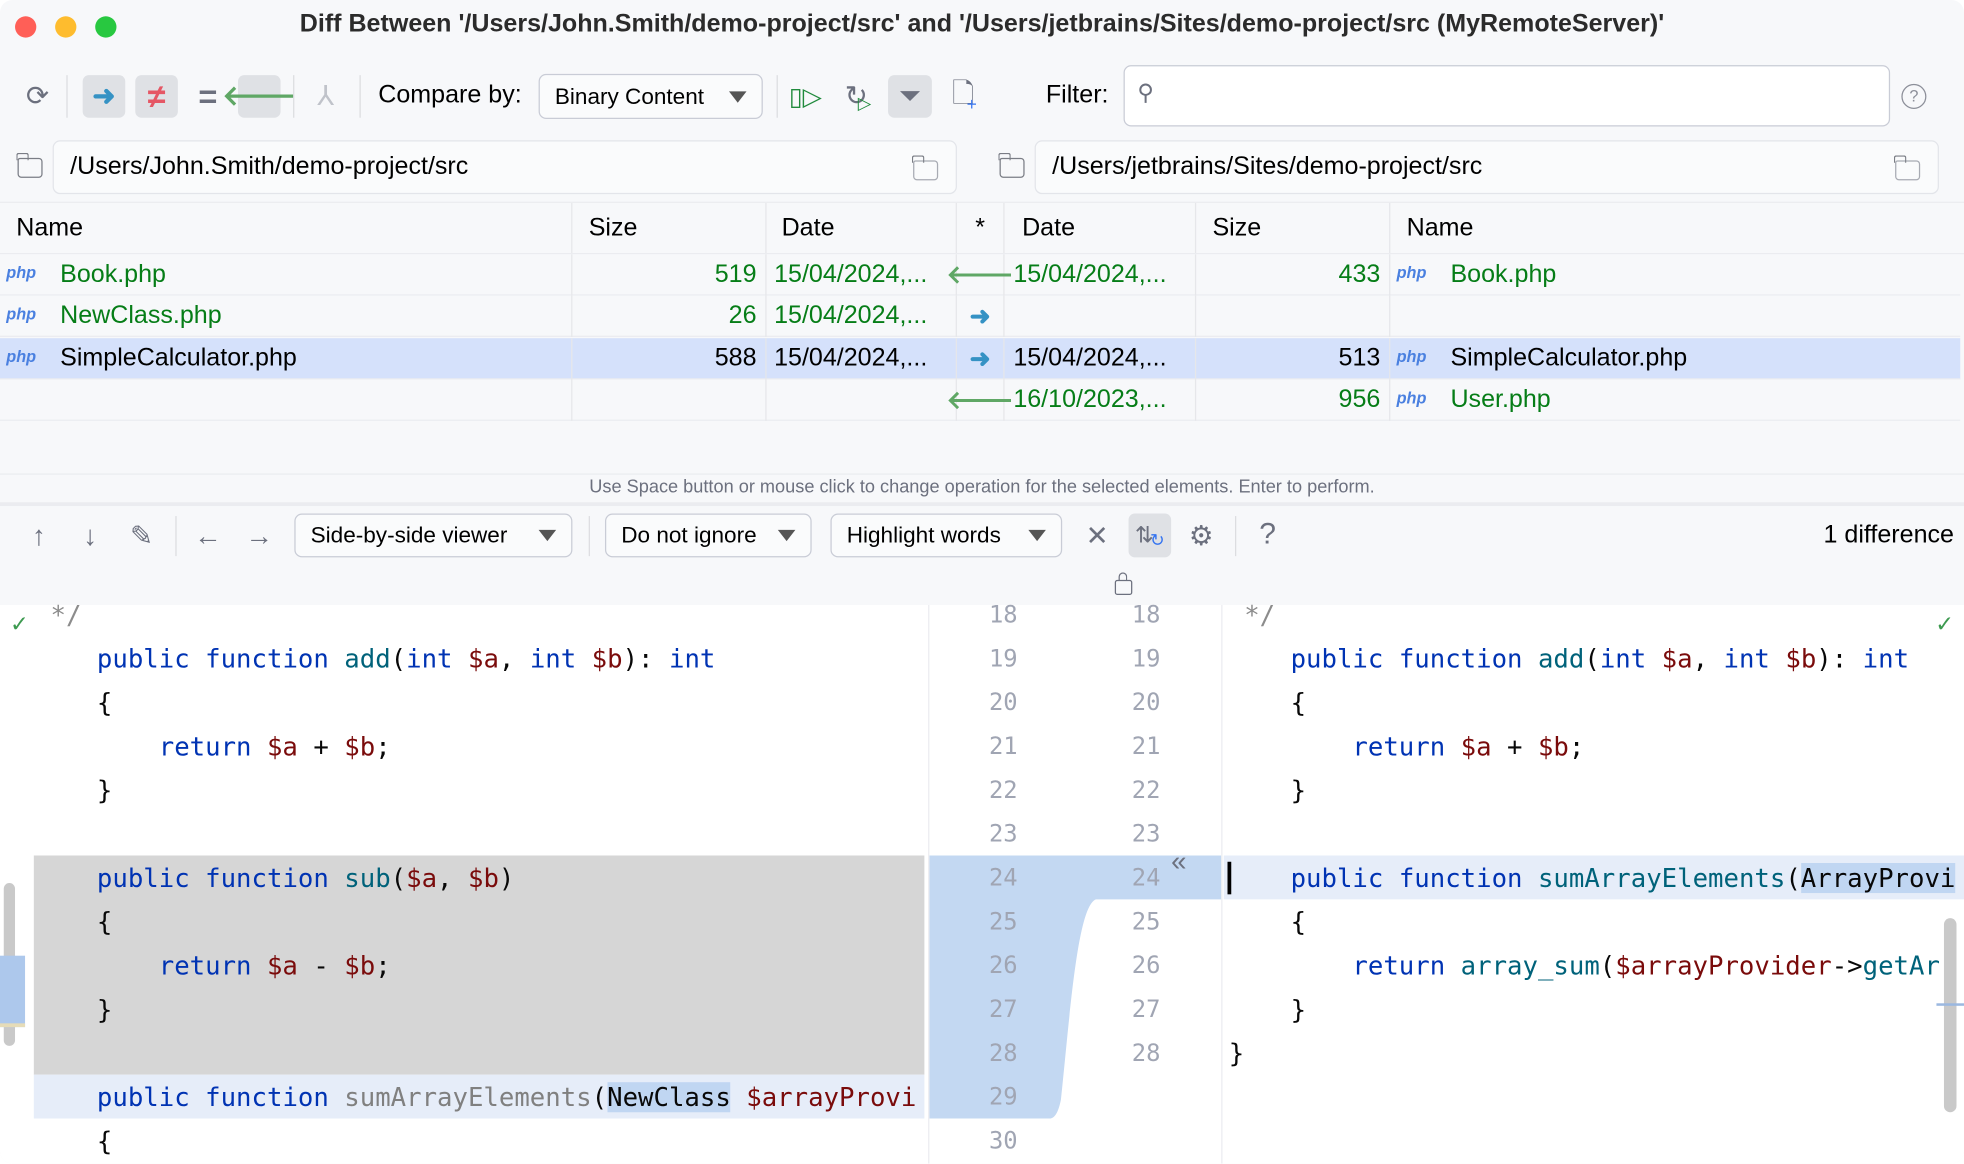 This screenshot has height=1164, width=1964. I want to click on compare-by-value: Binary Content, so click(629, 96).